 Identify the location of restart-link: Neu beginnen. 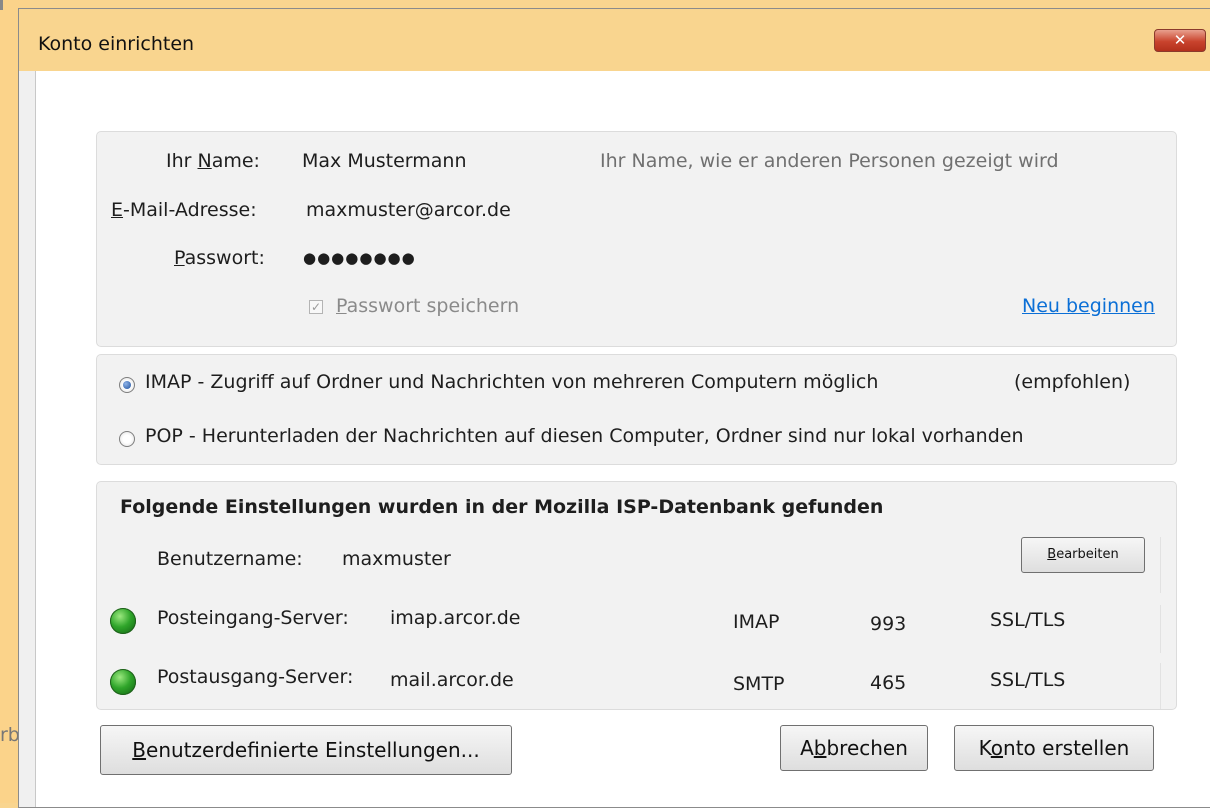
(1088, 306).